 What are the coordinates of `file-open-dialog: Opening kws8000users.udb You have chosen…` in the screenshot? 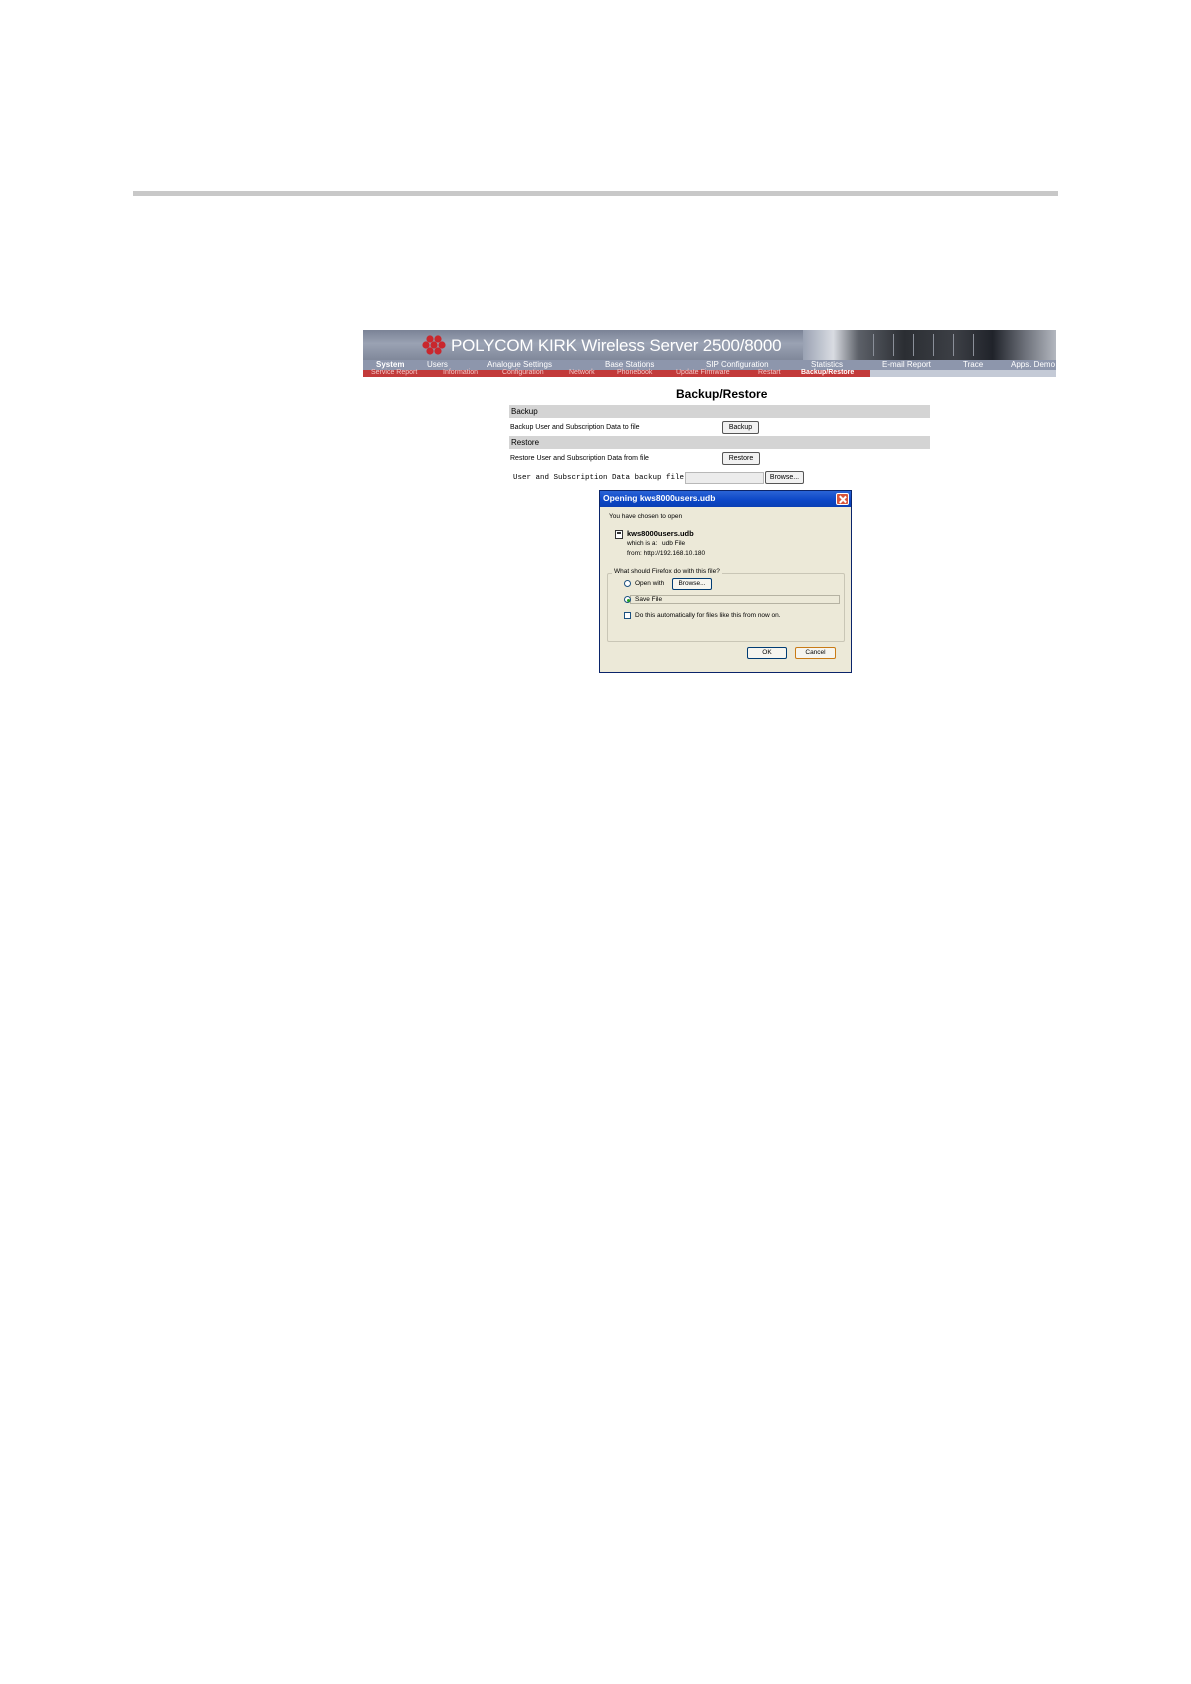 It's located at (725, 581).